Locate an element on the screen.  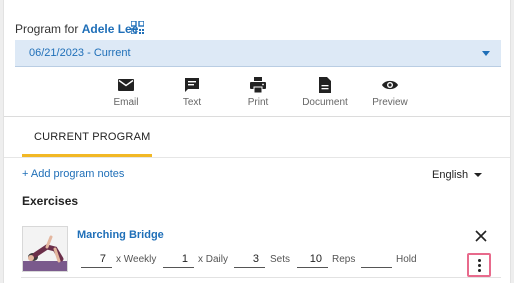
email-label: Email is located at coordinates (126, 102).